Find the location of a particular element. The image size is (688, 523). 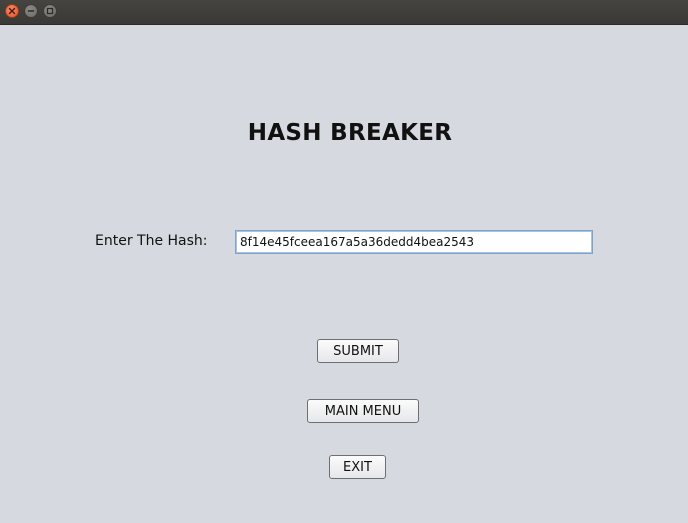

submit-button: SUBMIT is located at coordinates (358, 351).